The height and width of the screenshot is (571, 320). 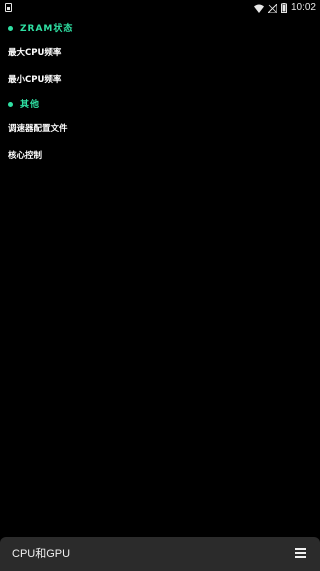 I want to click on list-item-label: 最小CPU频率, so click(x=35, y=80).